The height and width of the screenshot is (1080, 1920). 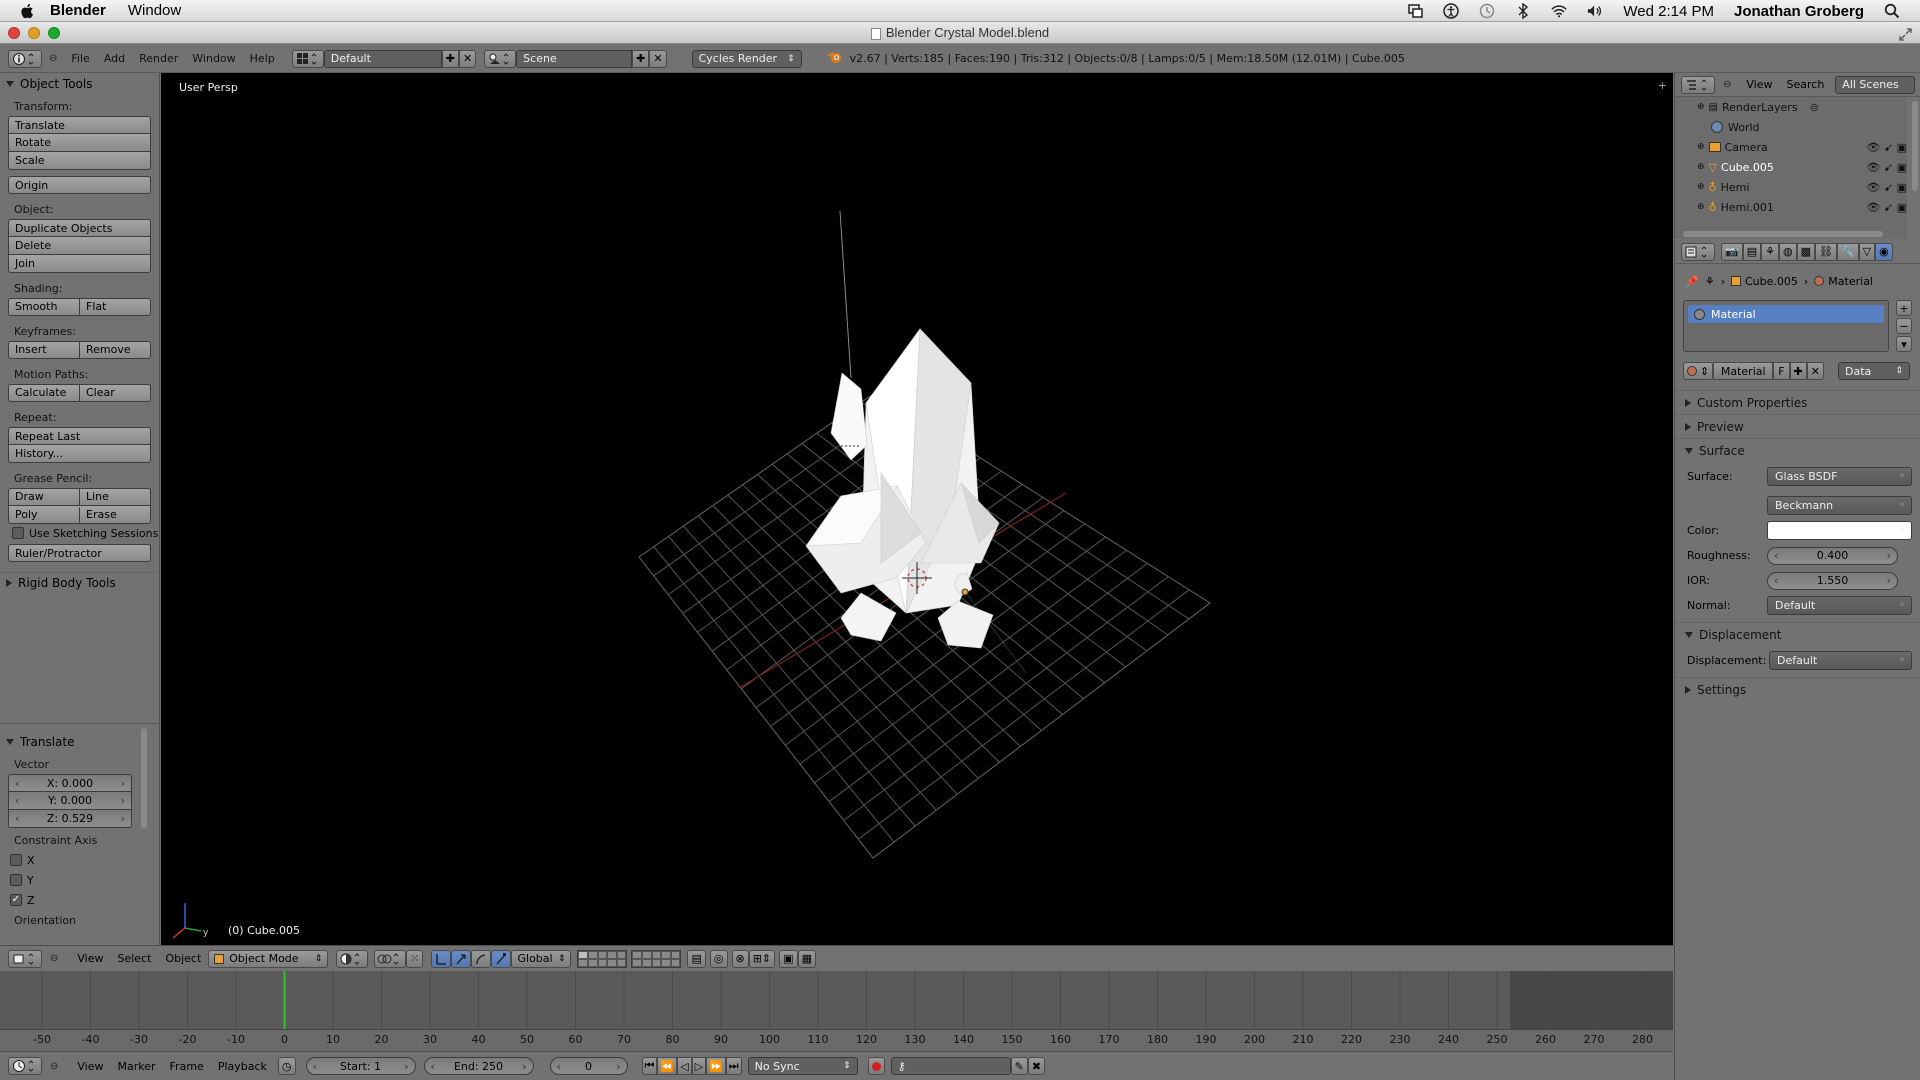 What do you see at coordinates (18, 533) in the screenshot?
I see `sketching-checkbox` at bounding box center [18, 533].